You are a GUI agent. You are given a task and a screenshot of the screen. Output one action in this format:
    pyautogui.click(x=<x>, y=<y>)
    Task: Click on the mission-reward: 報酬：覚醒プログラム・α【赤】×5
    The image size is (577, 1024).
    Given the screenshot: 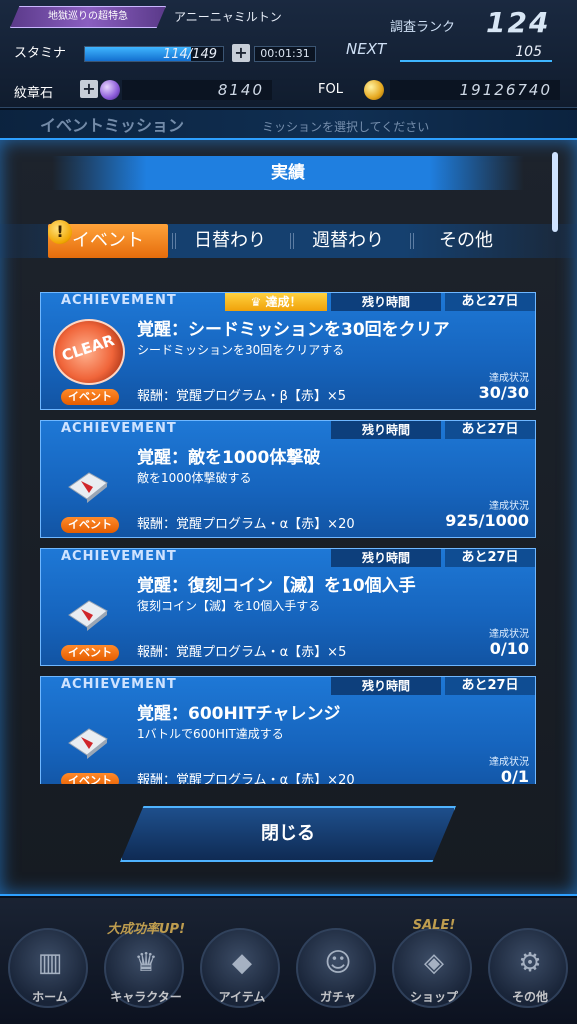 What is the action you would take?
    pyautogui.click(x=242, y=652)
    